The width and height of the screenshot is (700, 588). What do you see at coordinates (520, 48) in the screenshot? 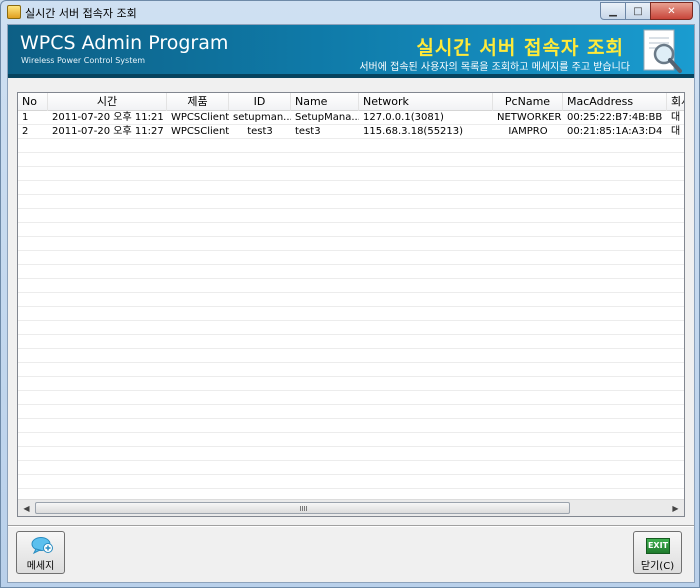
I see `page-heading: 실시간 서버 접속자 조회` at bounding box center [520, 48].